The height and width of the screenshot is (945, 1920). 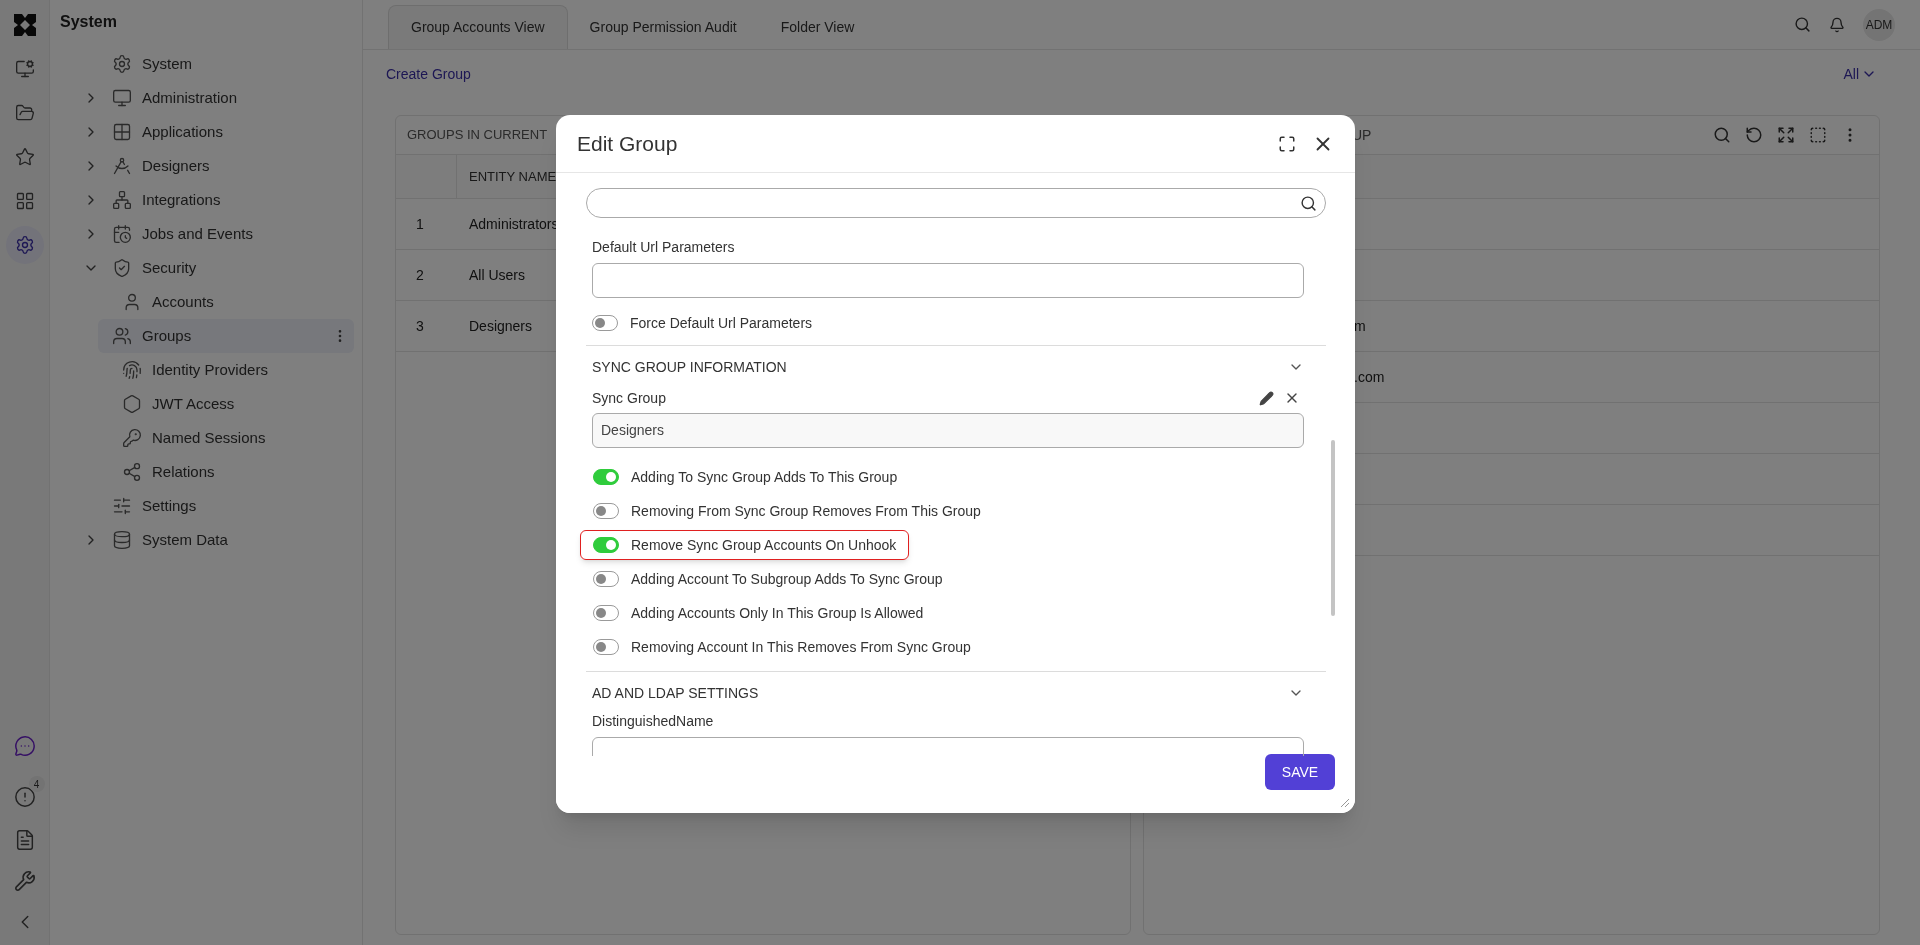 I want to click on panel-title: System, so click(x=88, y=22).